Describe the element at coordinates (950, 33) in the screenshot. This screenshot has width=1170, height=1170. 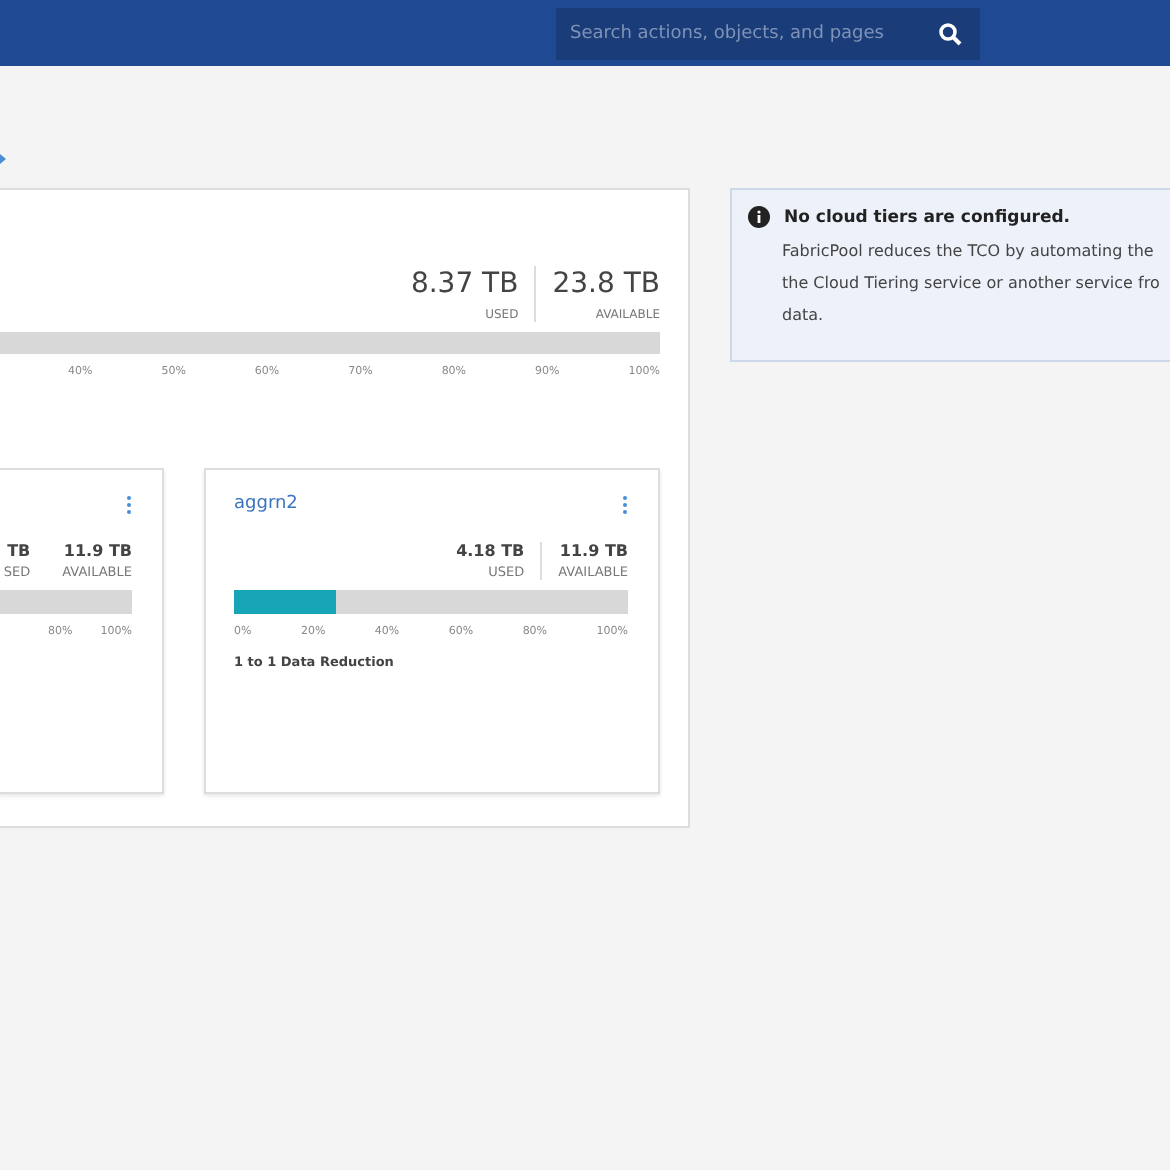
I see `search-icon` at that location.